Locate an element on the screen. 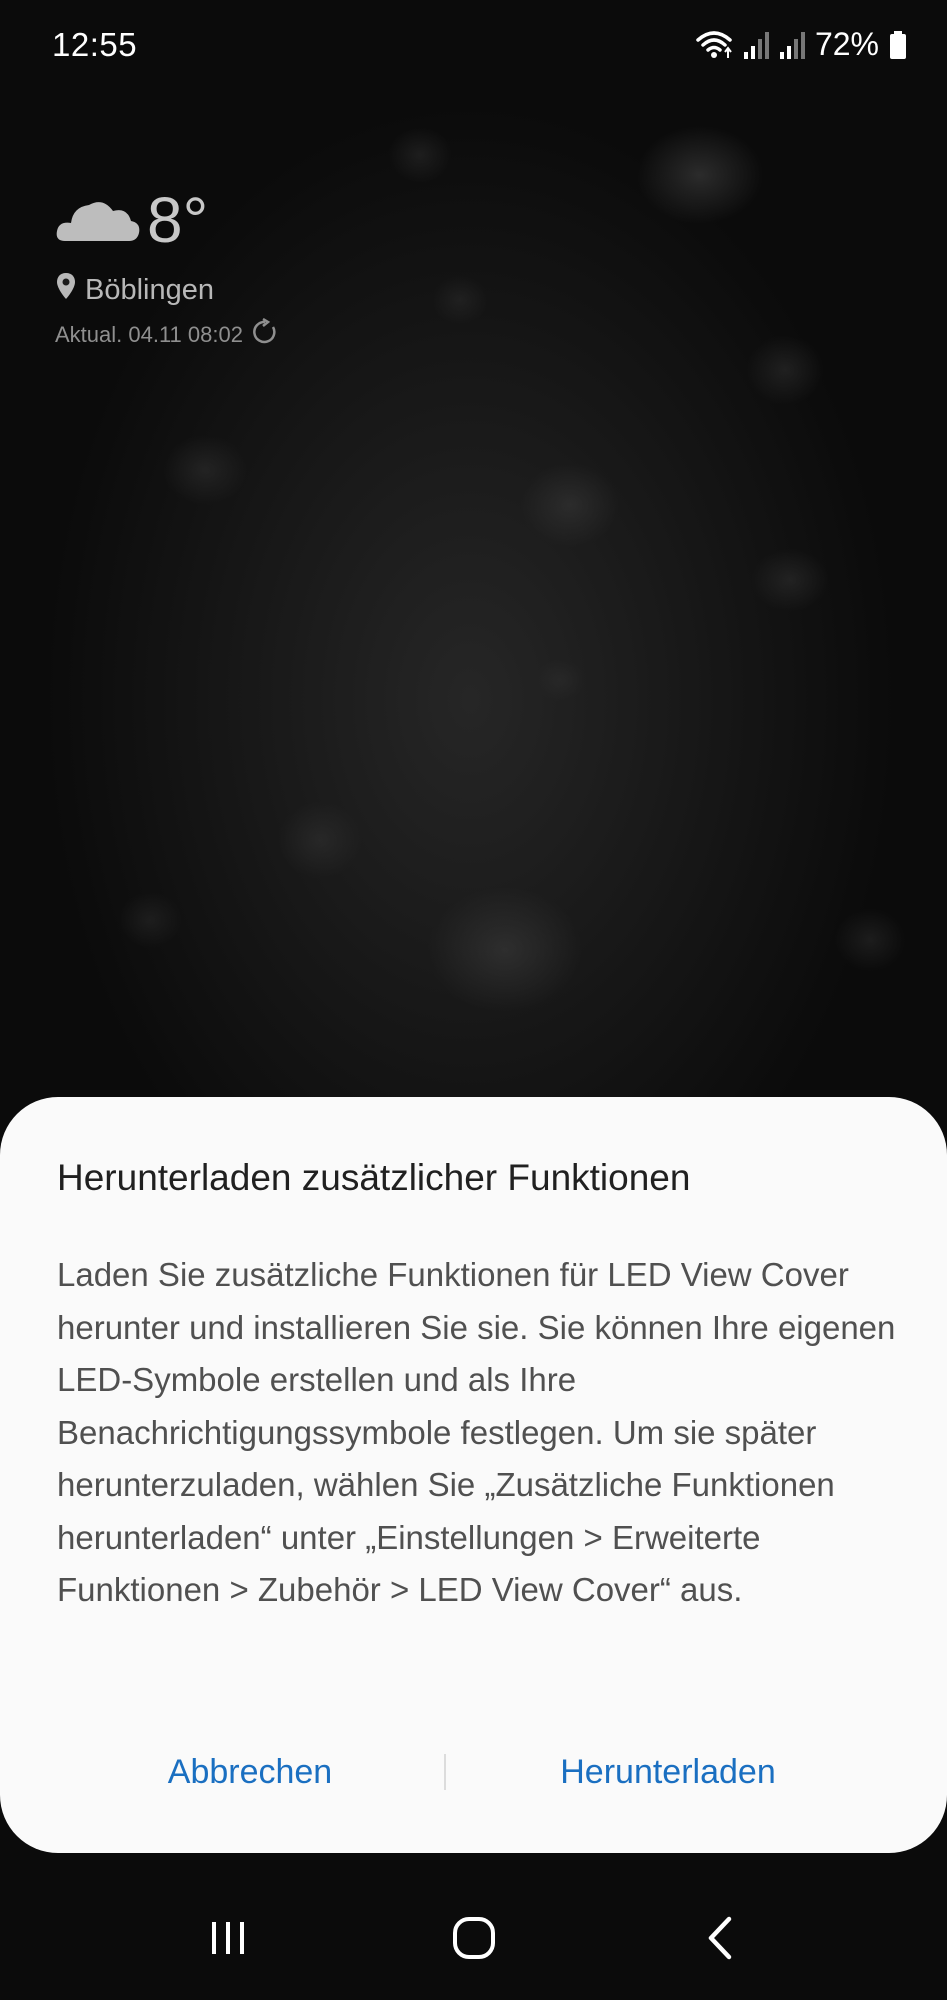 This screenshot has height=2000, width=947. cancel-button: Abbrechen is located at coordinates (250, 1772).